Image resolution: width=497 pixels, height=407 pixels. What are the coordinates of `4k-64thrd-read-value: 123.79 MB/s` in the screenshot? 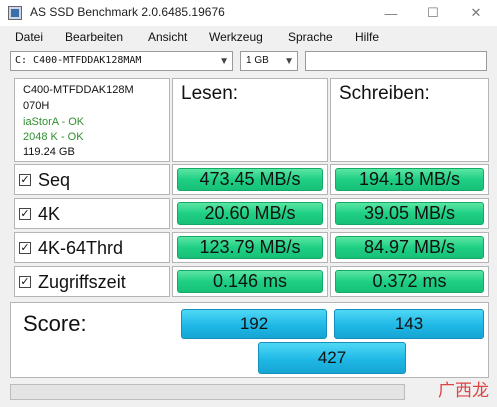 It's located at (250, 247).